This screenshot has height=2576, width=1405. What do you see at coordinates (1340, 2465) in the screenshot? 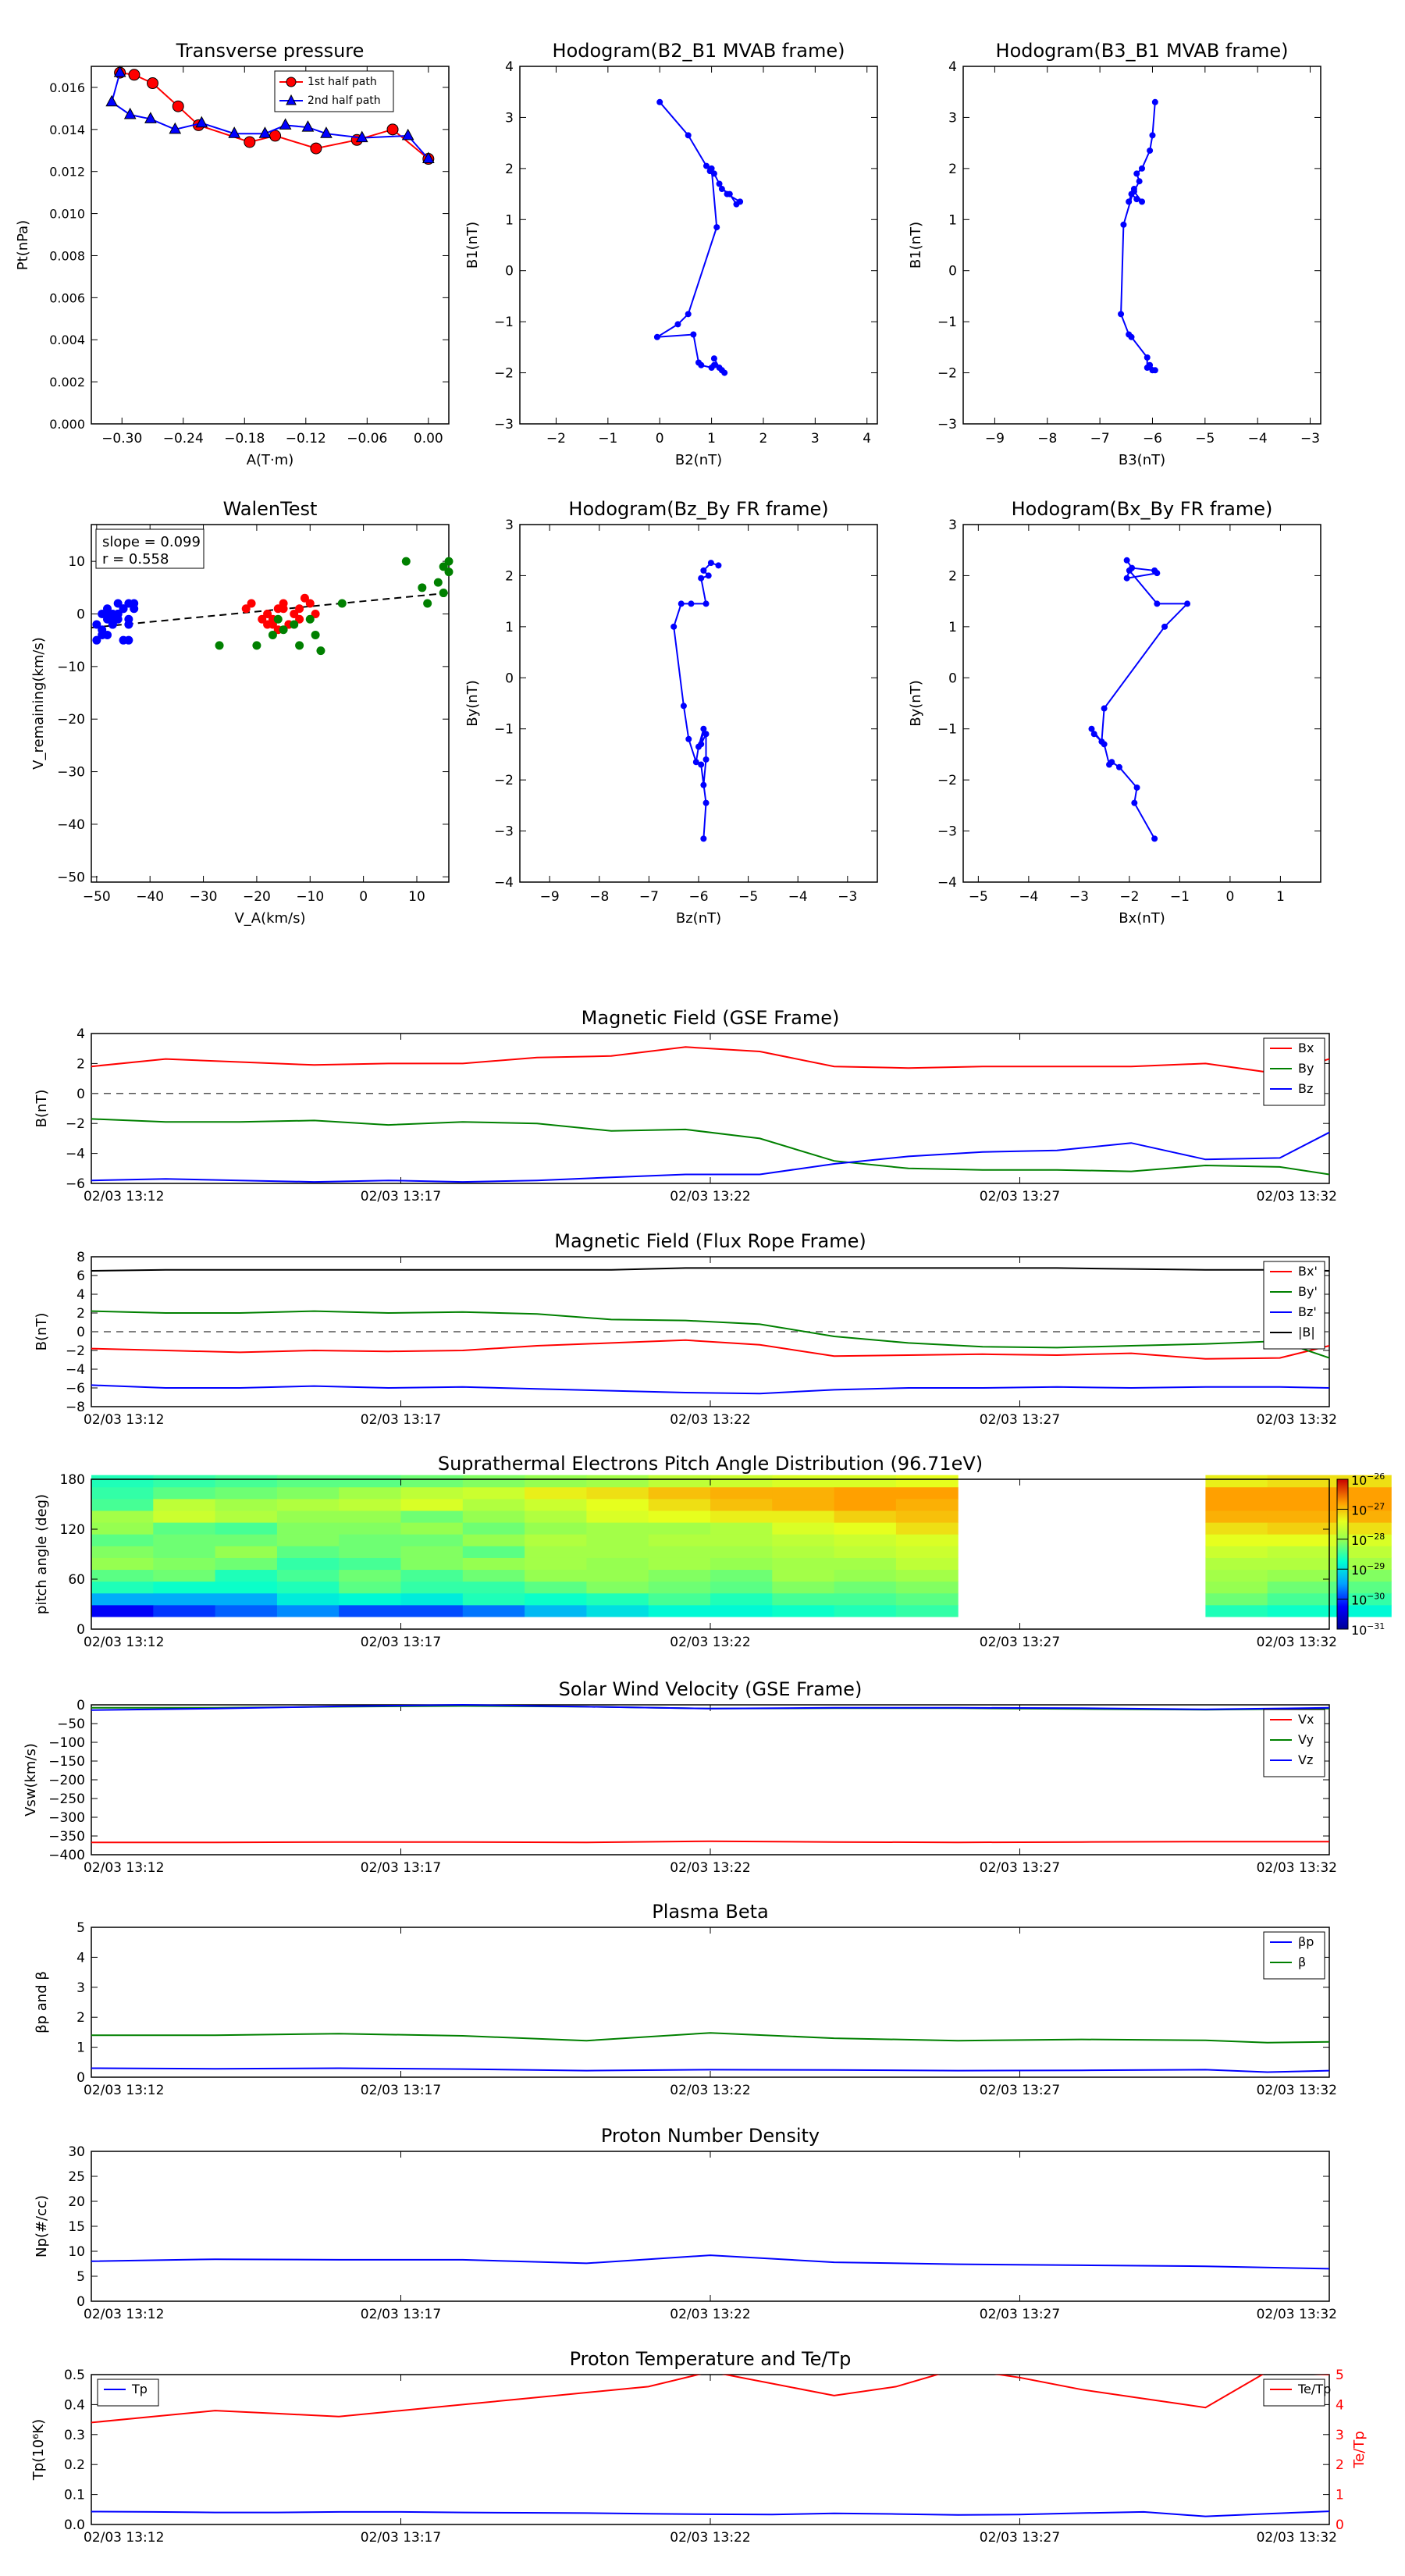
I see `y2-tick-label: 2` at bounding box center [1340, 2465].